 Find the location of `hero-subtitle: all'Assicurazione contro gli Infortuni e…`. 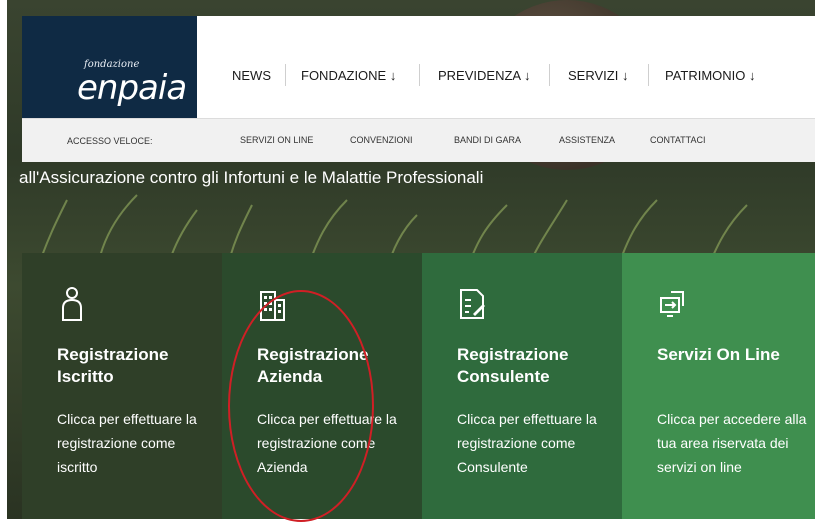

hero-subtitle: all'Assicurazione contro gli Infortuni e… is located at coordinates (251, 177).